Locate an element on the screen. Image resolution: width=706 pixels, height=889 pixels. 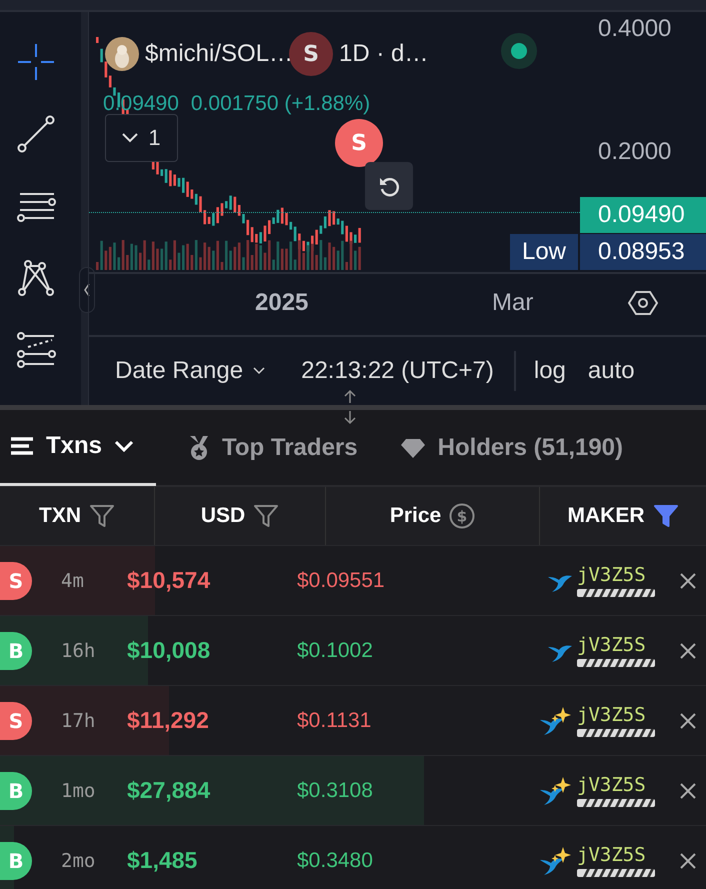
price-cell-text: $0.3108 is located at coordinates (335, 790).